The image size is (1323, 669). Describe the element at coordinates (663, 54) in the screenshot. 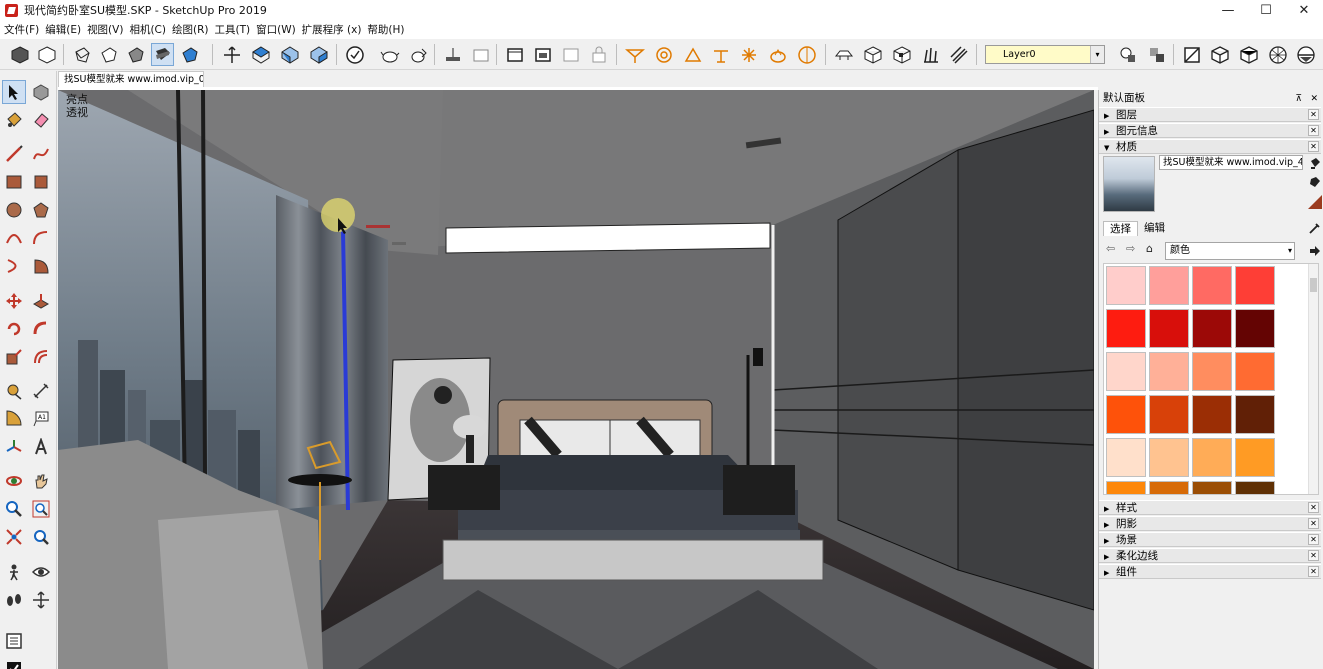

I see `sandbox-scratch-icon` at that location.